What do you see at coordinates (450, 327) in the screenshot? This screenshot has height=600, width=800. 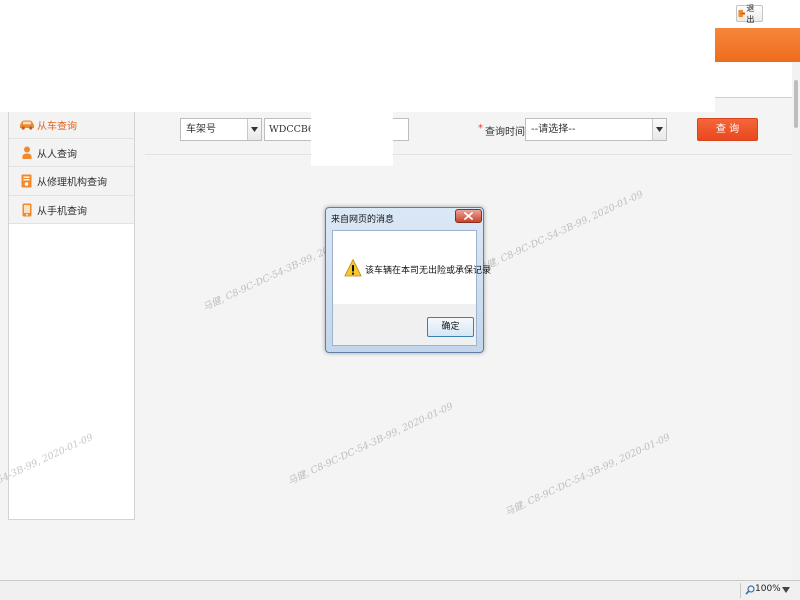 I see `dialog-ok-button: 确定` at bounding box center [450, 327].